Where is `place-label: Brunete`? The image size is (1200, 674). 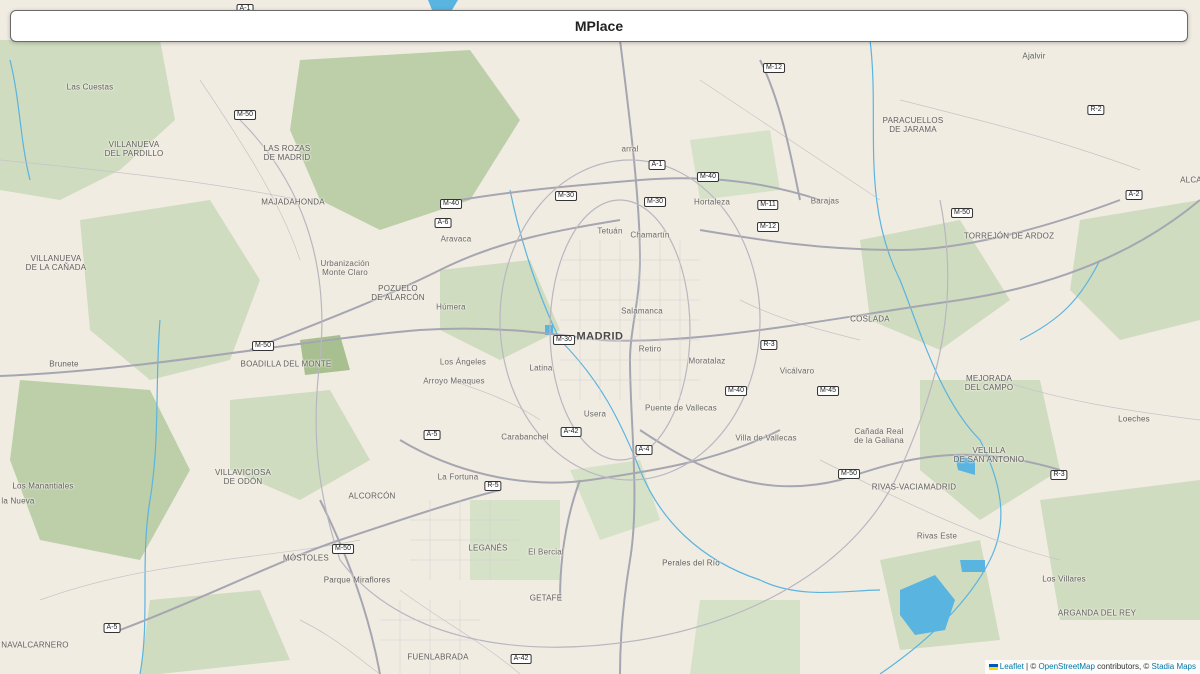 place-label: Brunete is located at coordinates (64, 364).